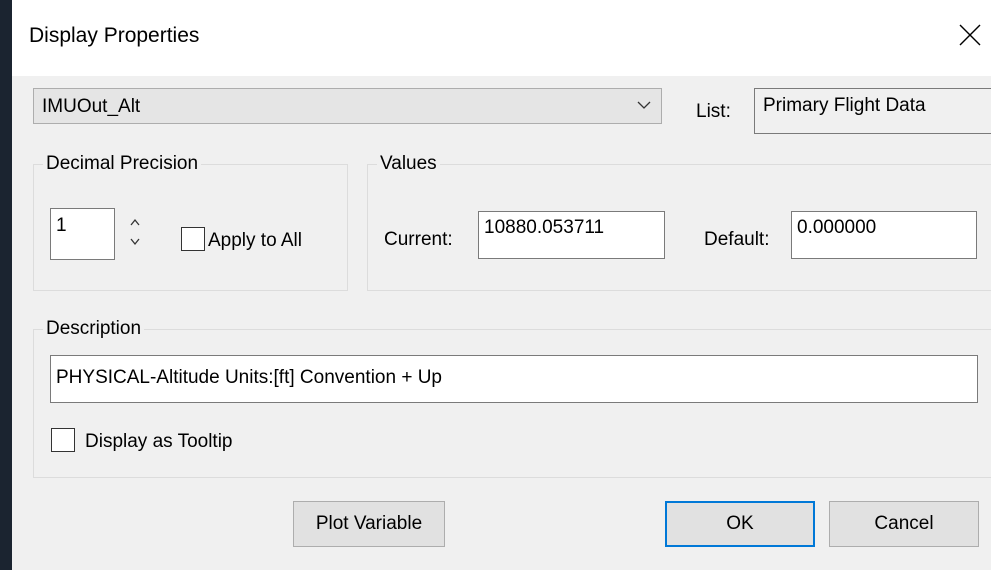 The width and height of the screenshot is (991, 570). I want to click on default-label: Default:, so click(737, 239).